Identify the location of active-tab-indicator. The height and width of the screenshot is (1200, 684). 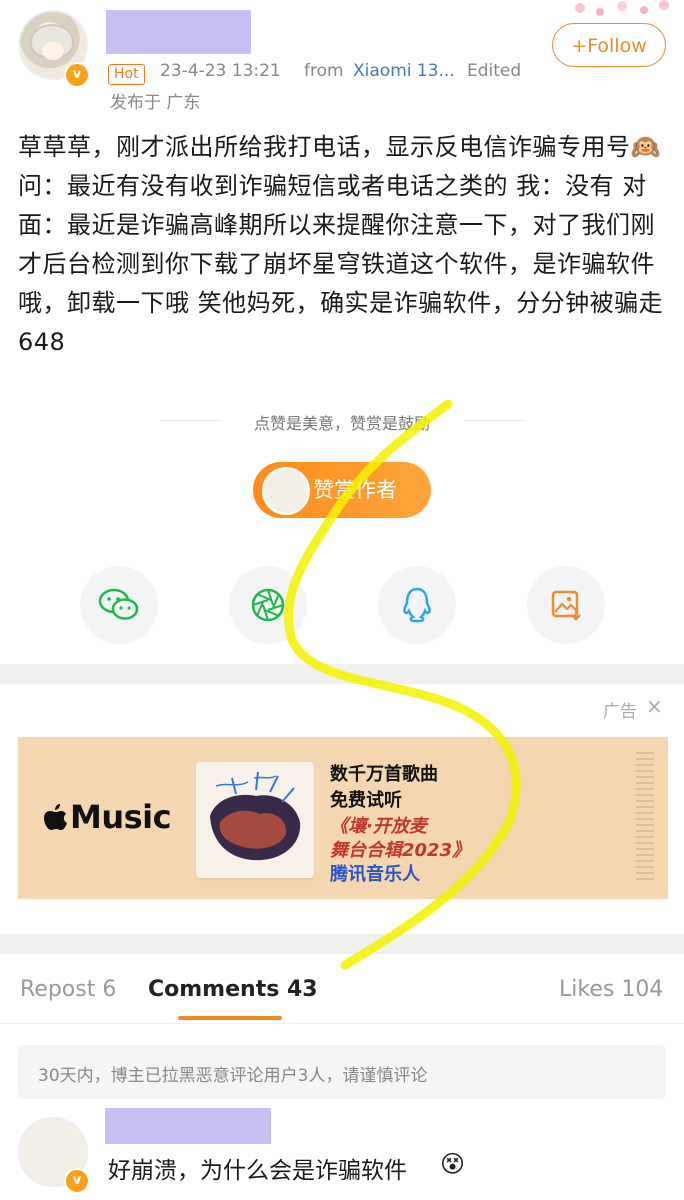
(230, 1018).